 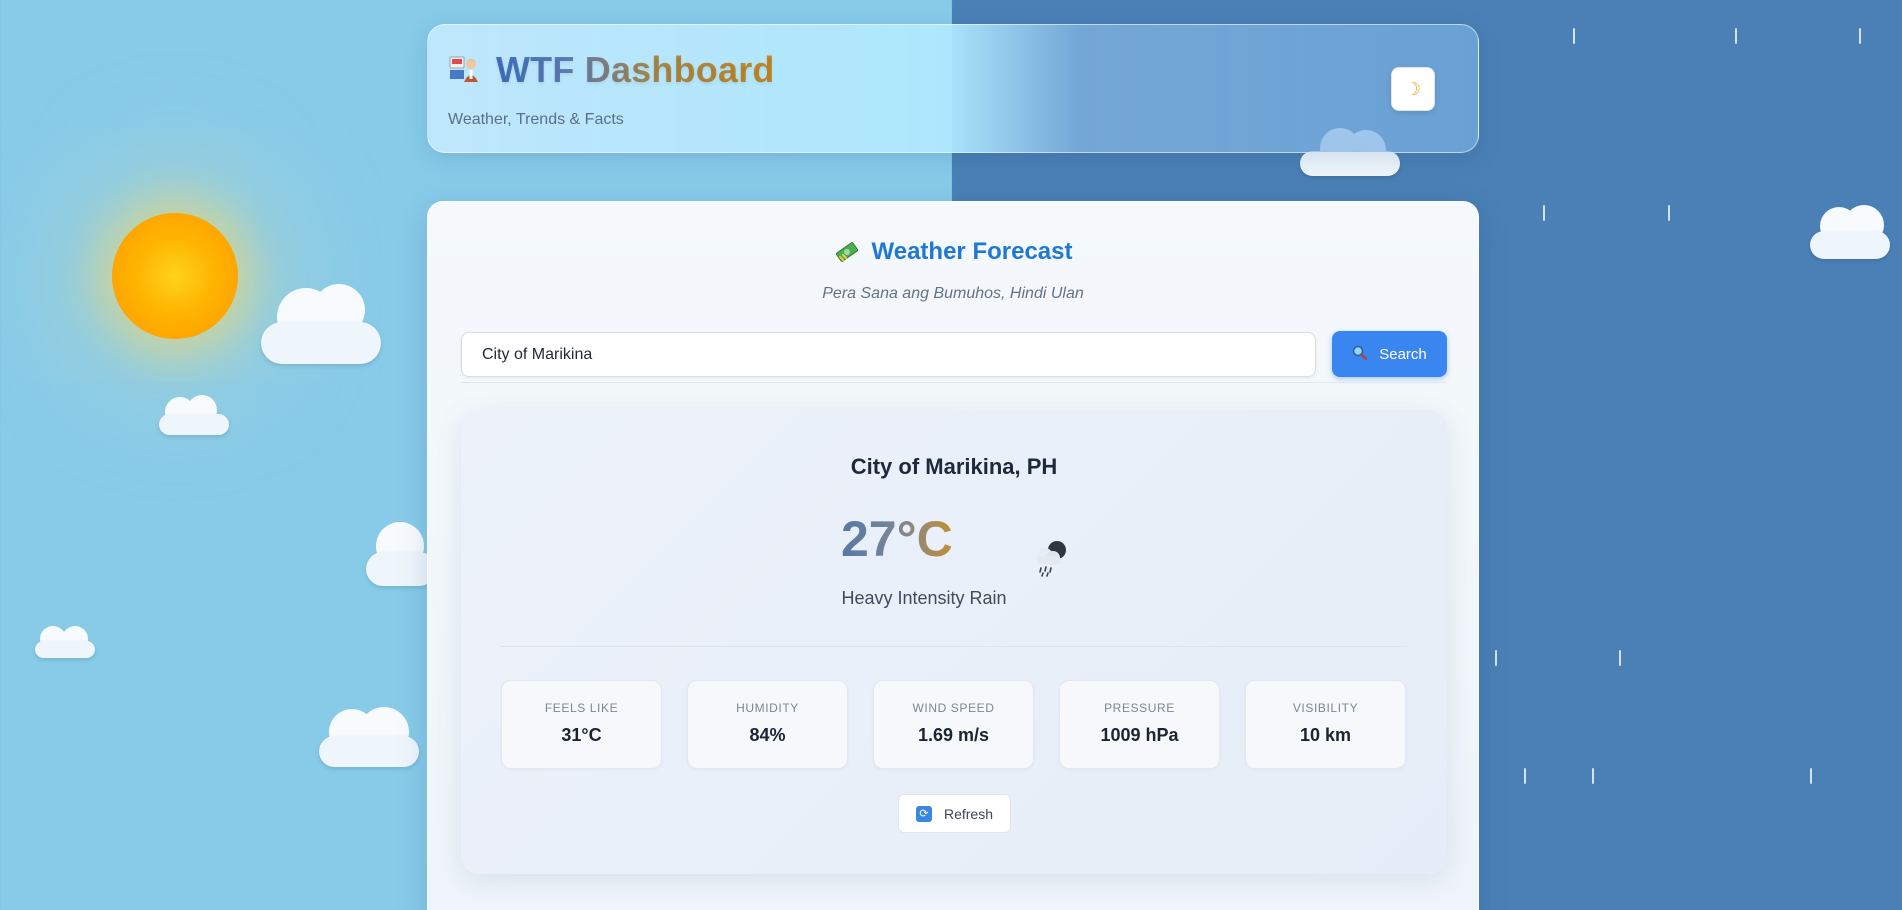 I want to click on stat-value: 84%, so click(x=767, y=735).